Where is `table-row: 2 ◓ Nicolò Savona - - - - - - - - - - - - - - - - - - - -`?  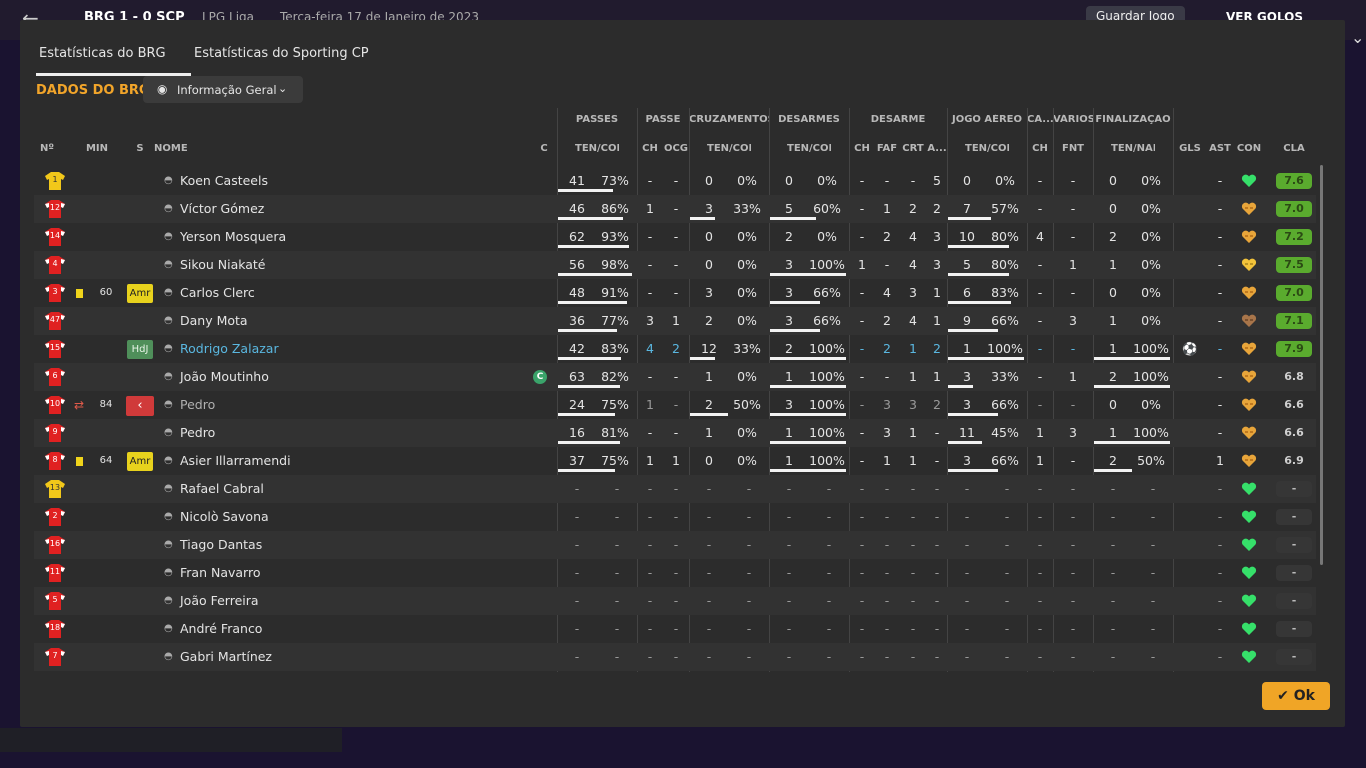
table-row: 2 ◓ Nicolò Savona - - - - - - - - - - - - - - - - - - - - is located at coordinates (675, 517).